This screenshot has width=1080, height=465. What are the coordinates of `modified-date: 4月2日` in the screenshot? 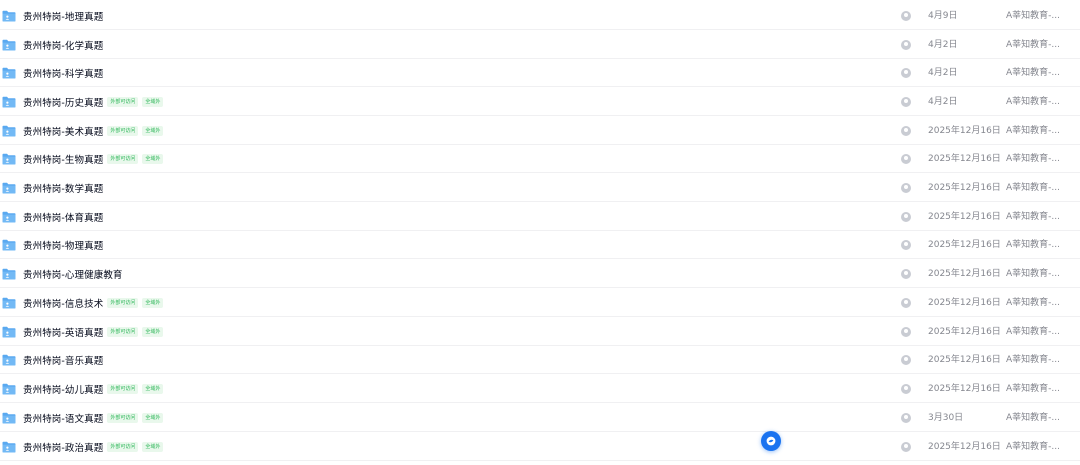 It's located at (943, 102).